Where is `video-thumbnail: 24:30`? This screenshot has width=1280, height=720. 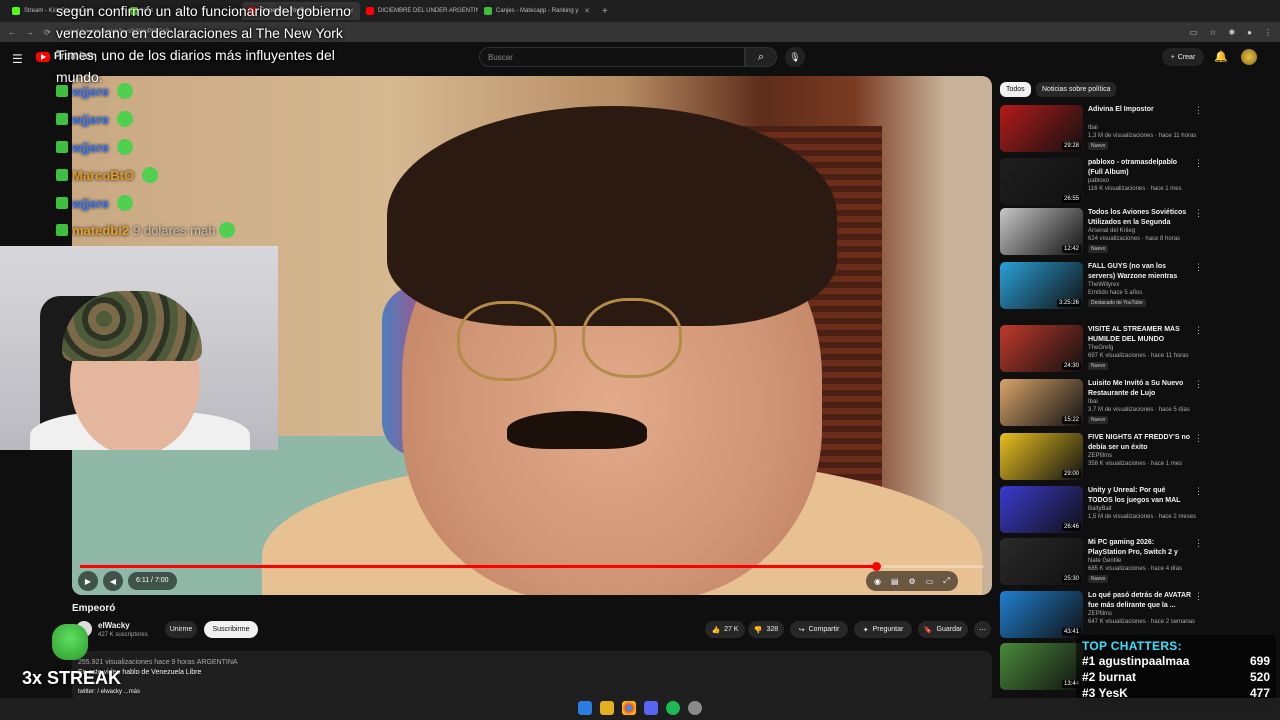
video-thumbnail: 24:30 is located at coordinates (1041, 348).